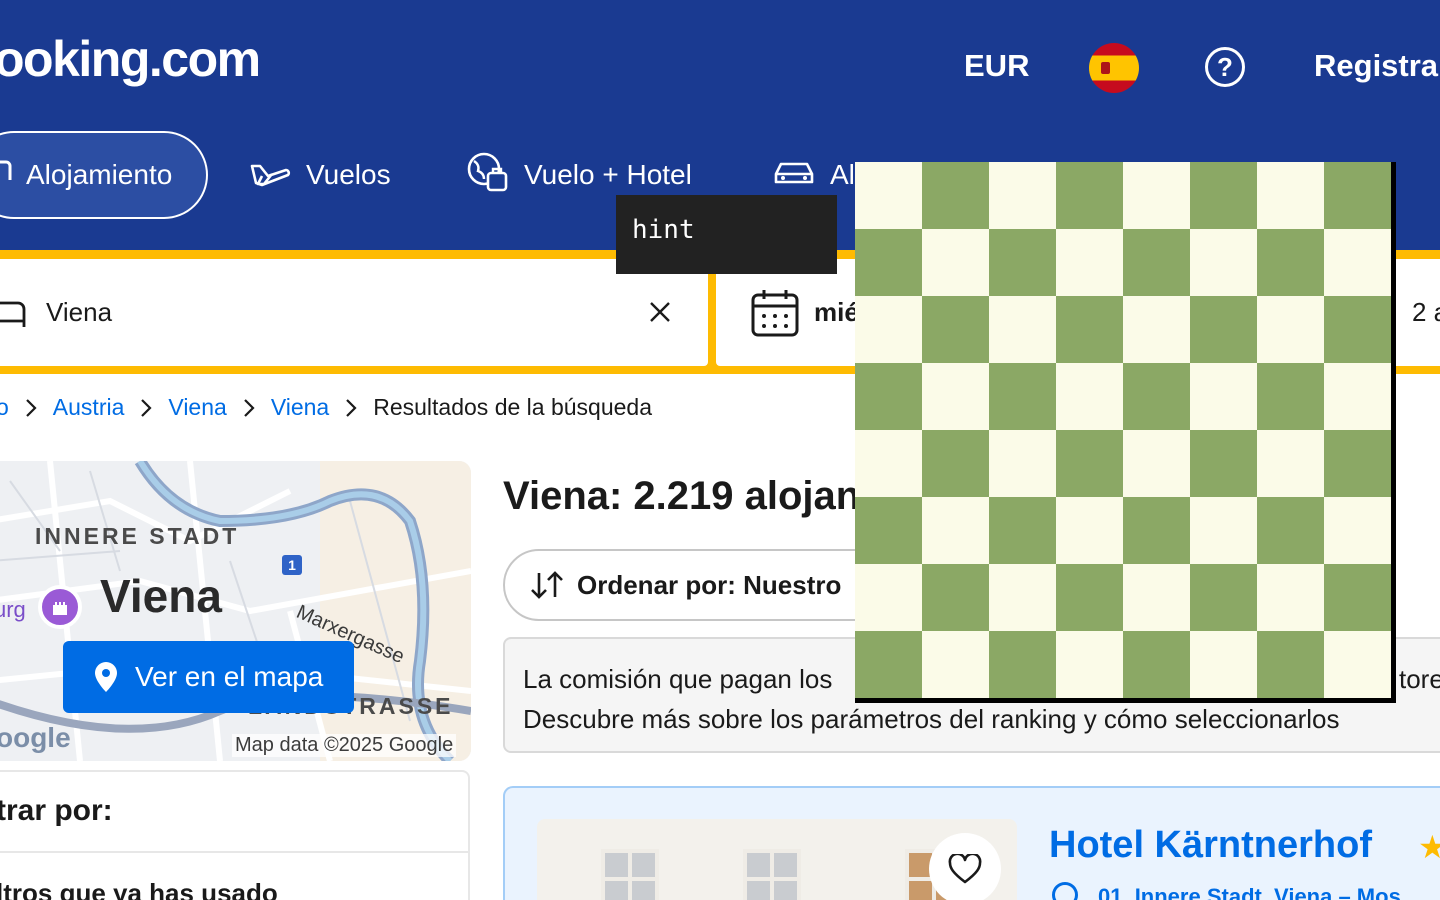 The width and height of the screenshot is (1440, 900). What do you see at coordinates (197, 407) in the screenshot?
I see `breadcrumb-link-viena-region: Viena` at bounding box center [197, 407].